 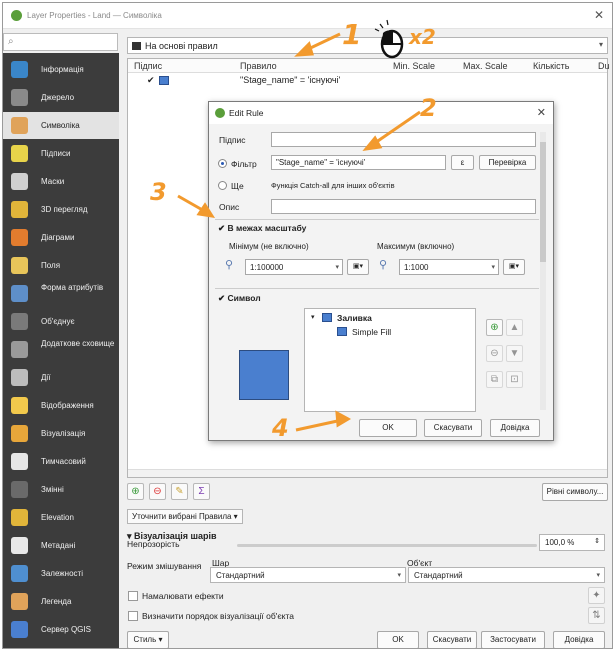 I want to click on annotation-x2: x2, so click(x=422, y=37).